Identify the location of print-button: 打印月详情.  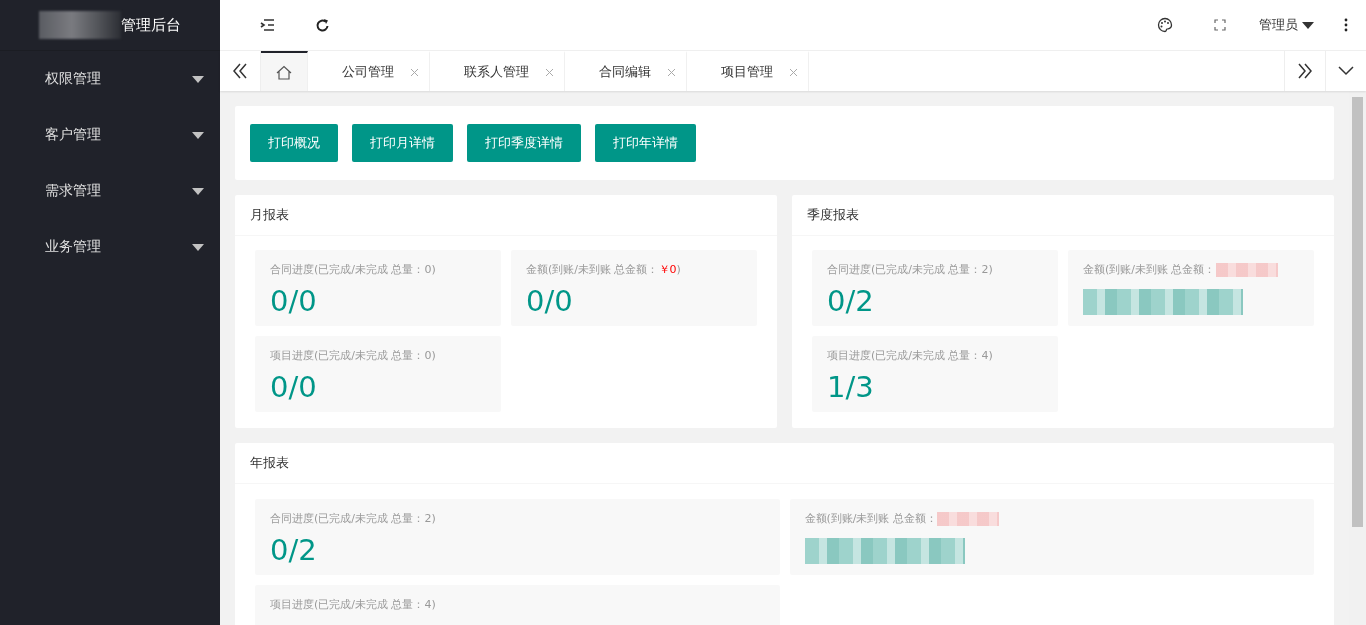
(402, 143).